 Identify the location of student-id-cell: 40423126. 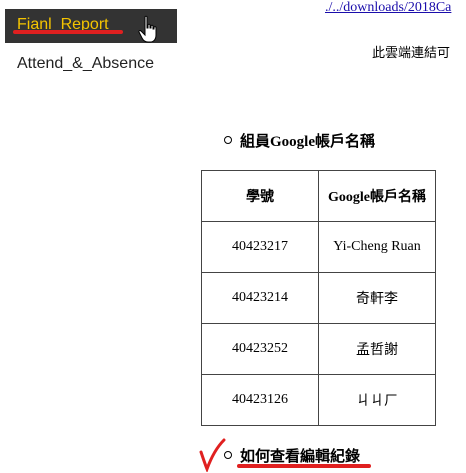
(260, 400).